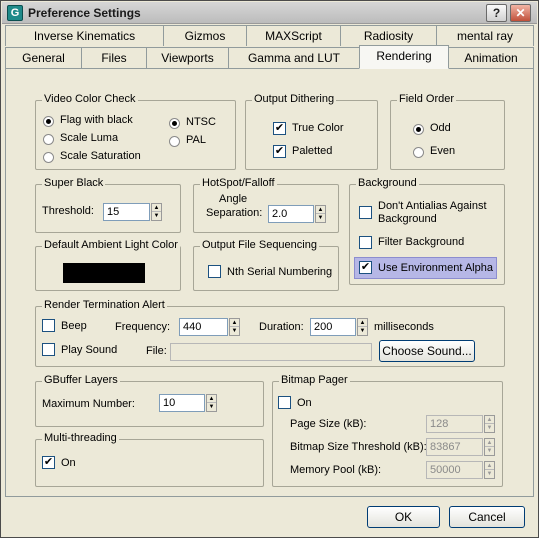 This screenshot has width=539, height=538. What do you see at coordinates (48, 349) in the screenshot?
I see `play-sound-checkbox` at bounding box center [48, 349].